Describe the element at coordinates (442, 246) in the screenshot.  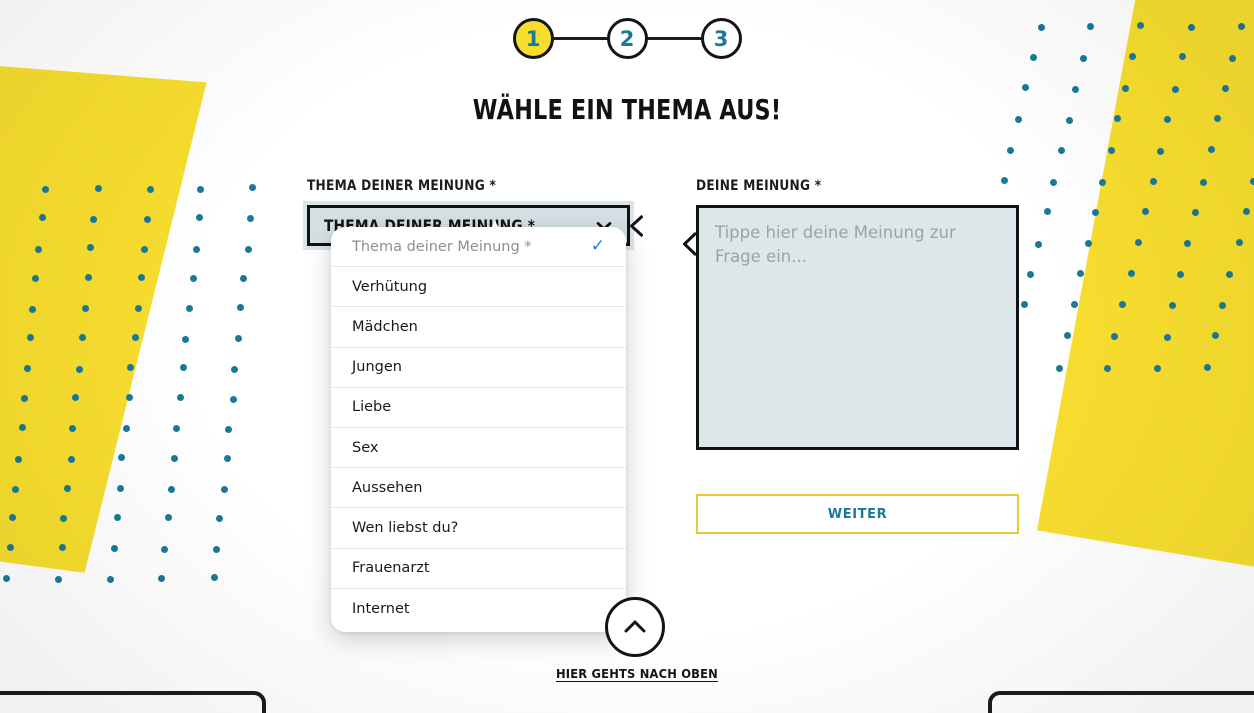
I see `dropdown-option-label: Thema deiner Meinung *` at that location.